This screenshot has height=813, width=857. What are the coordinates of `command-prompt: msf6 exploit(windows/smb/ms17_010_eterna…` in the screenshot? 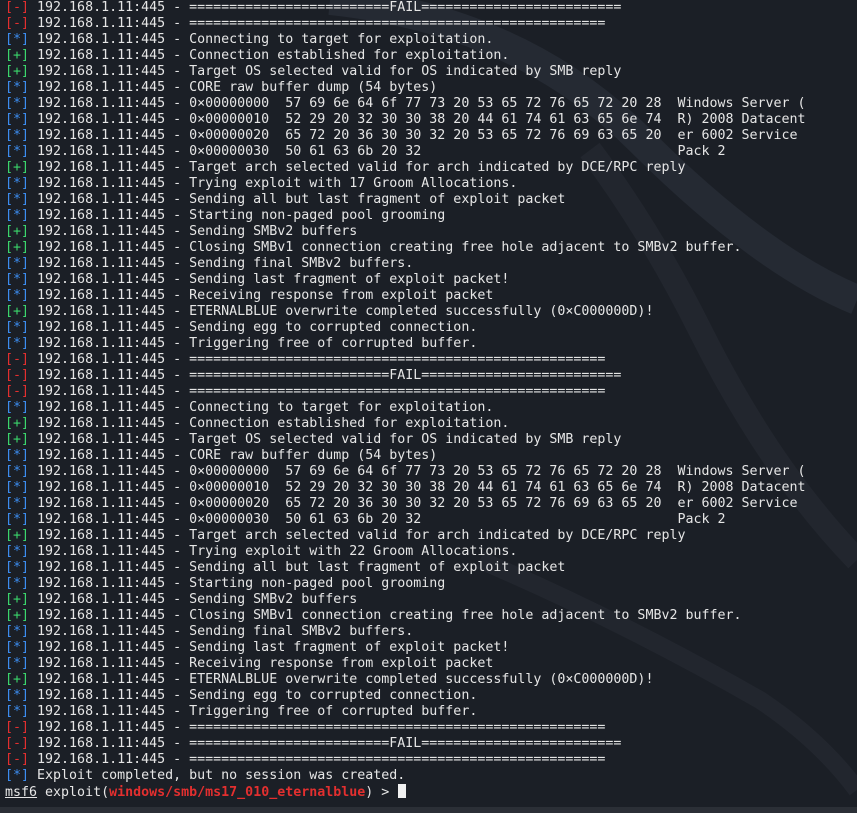 It's located at (405, 792).